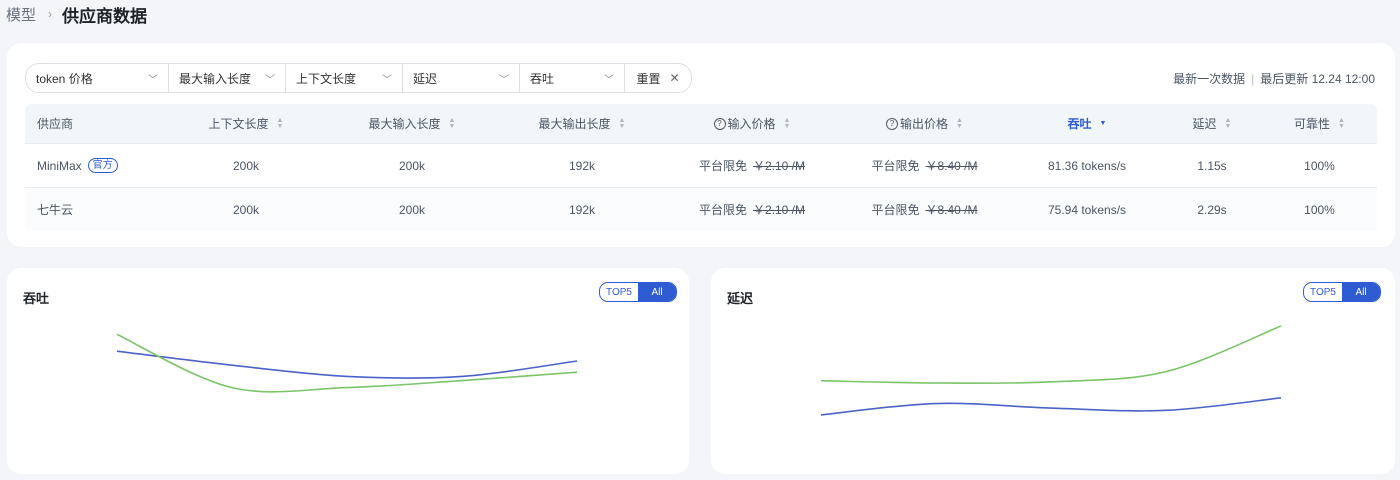 Image resolution: width=1400 pixels, height=480 pixels. I want to click on latest-data-label: 最新一次数据, so click(1209, 79).